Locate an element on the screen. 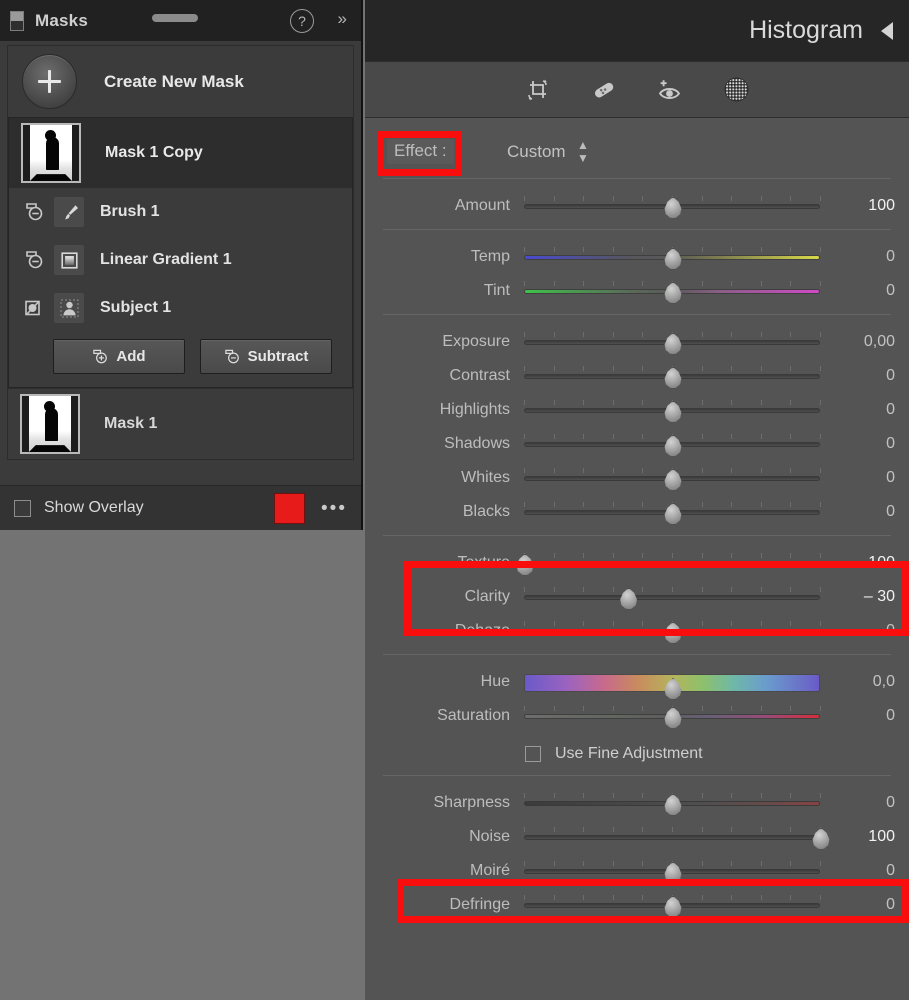  histogram-title: Histogram is located at coordinates (806, 30).